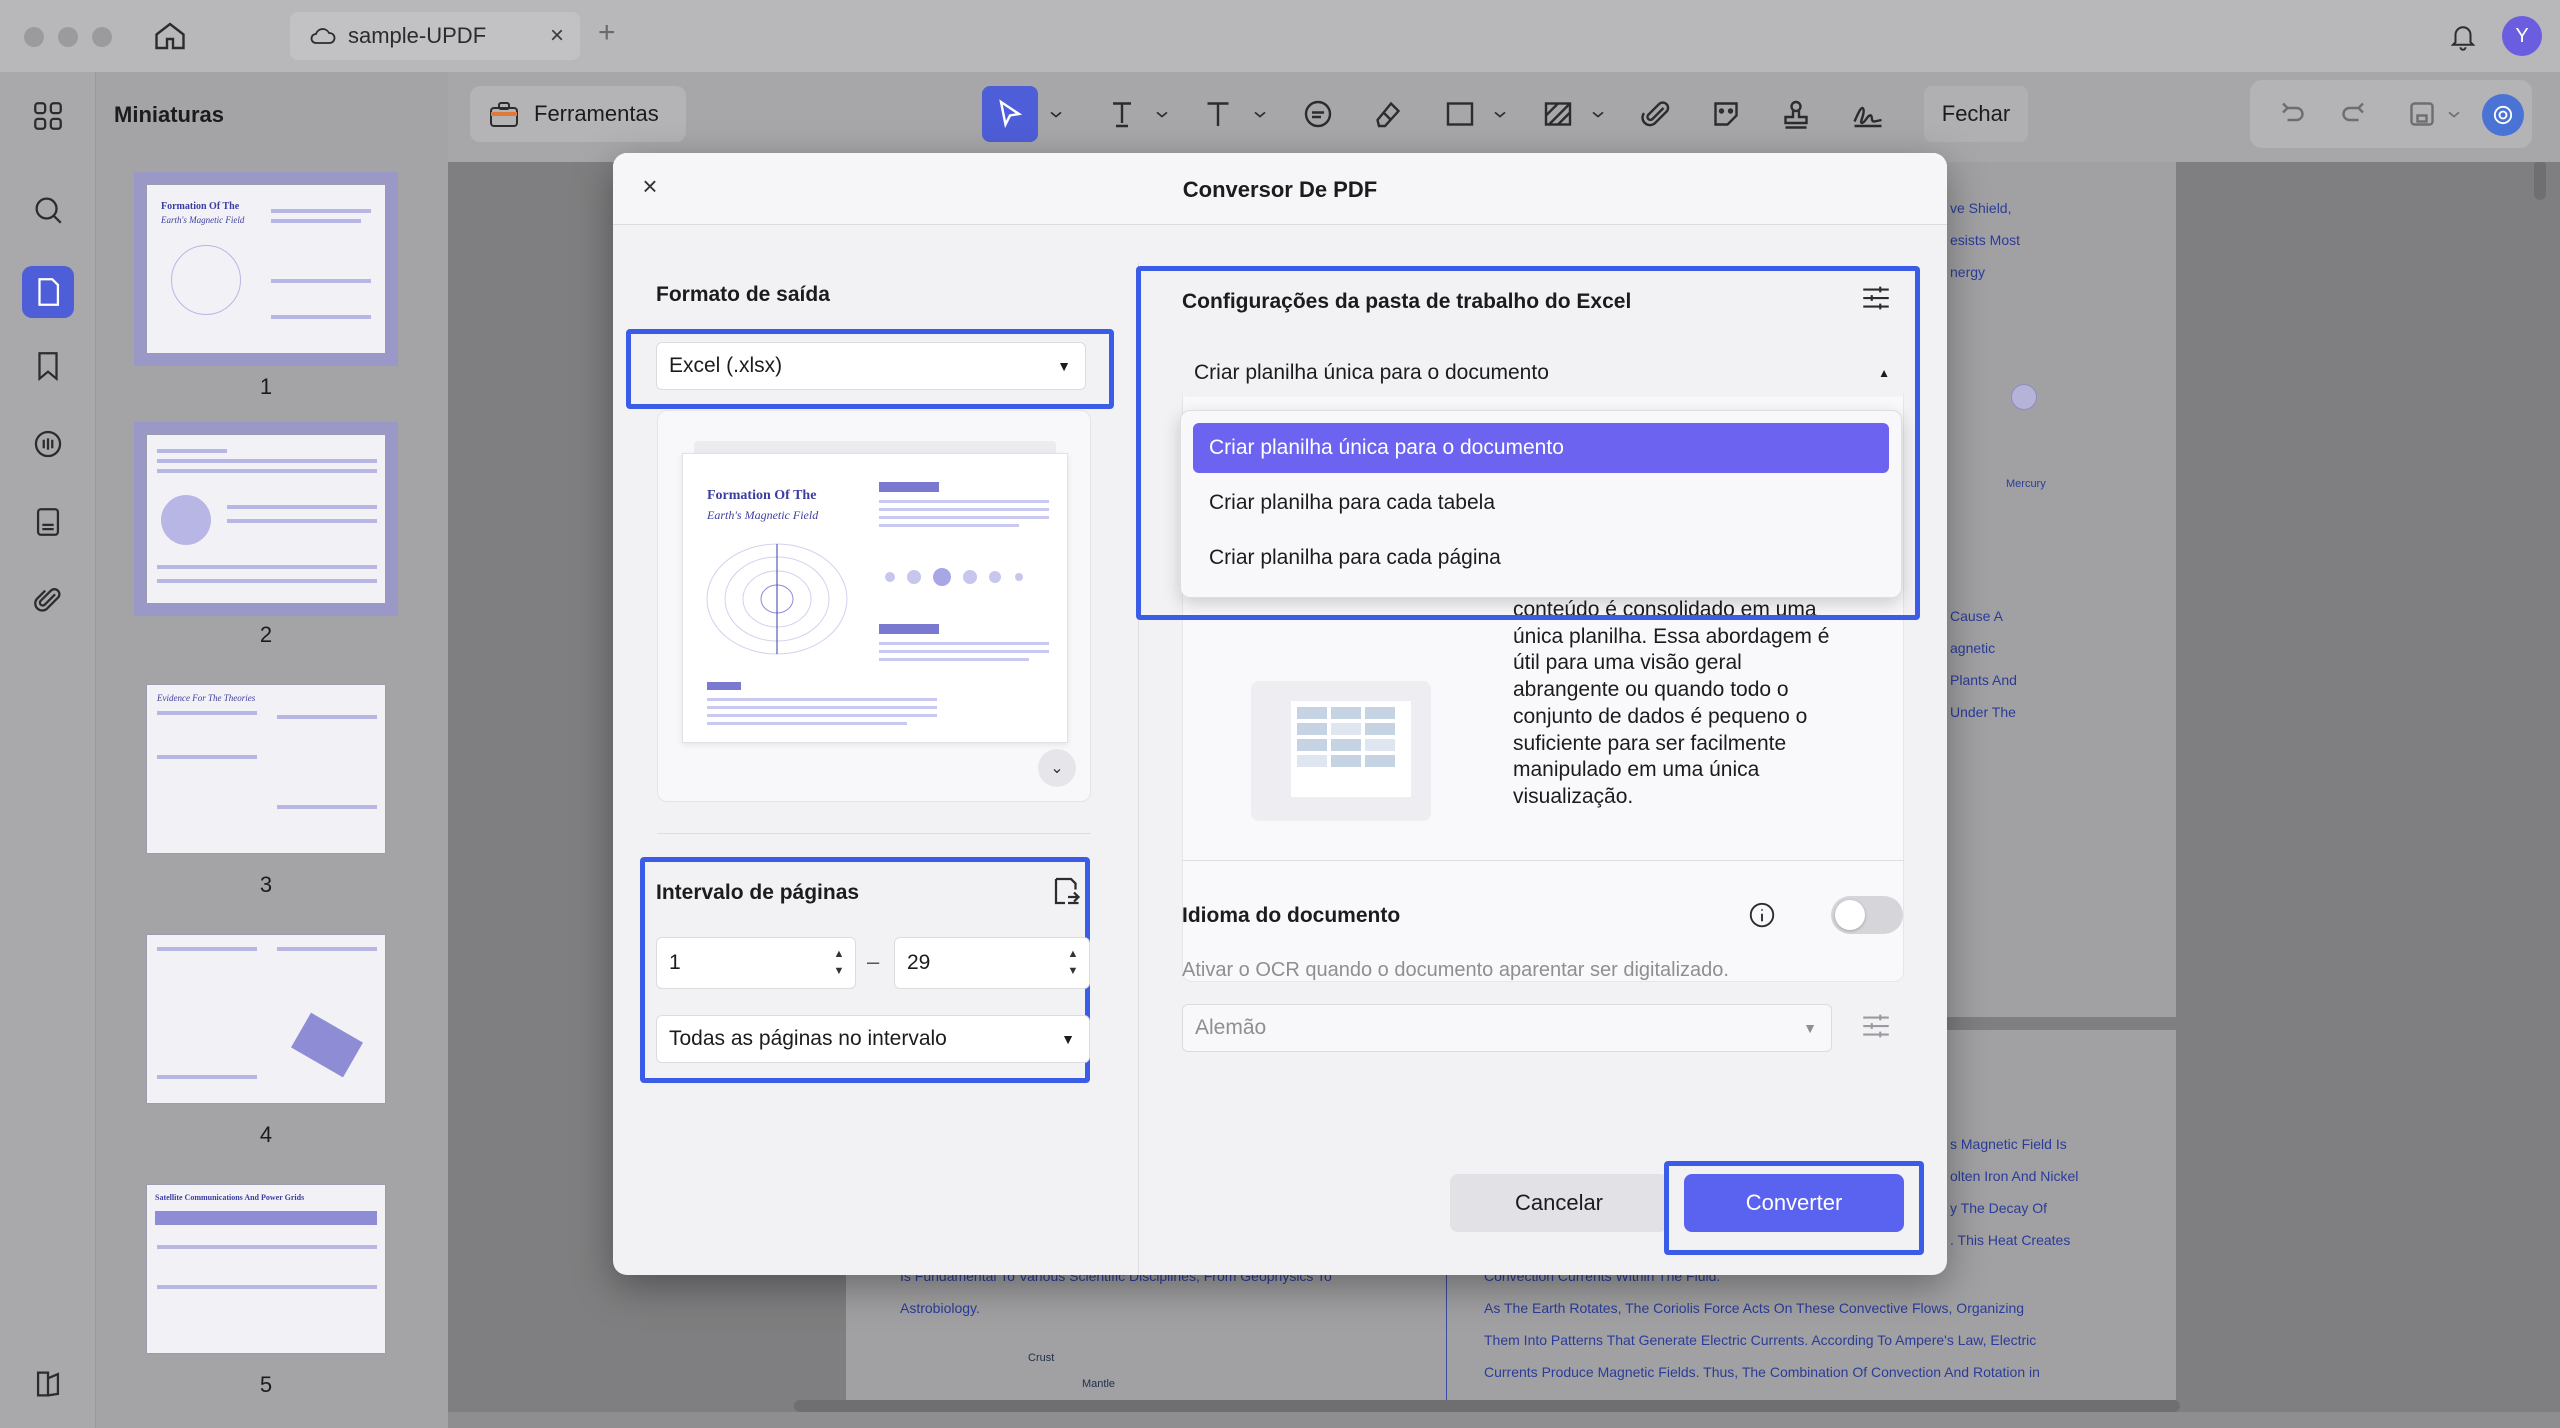  Describe the element at coordinates (266, 1269) in the screenshot. I see `thumbnail-page-5: Satellite Communications And Power Grids` at that location.